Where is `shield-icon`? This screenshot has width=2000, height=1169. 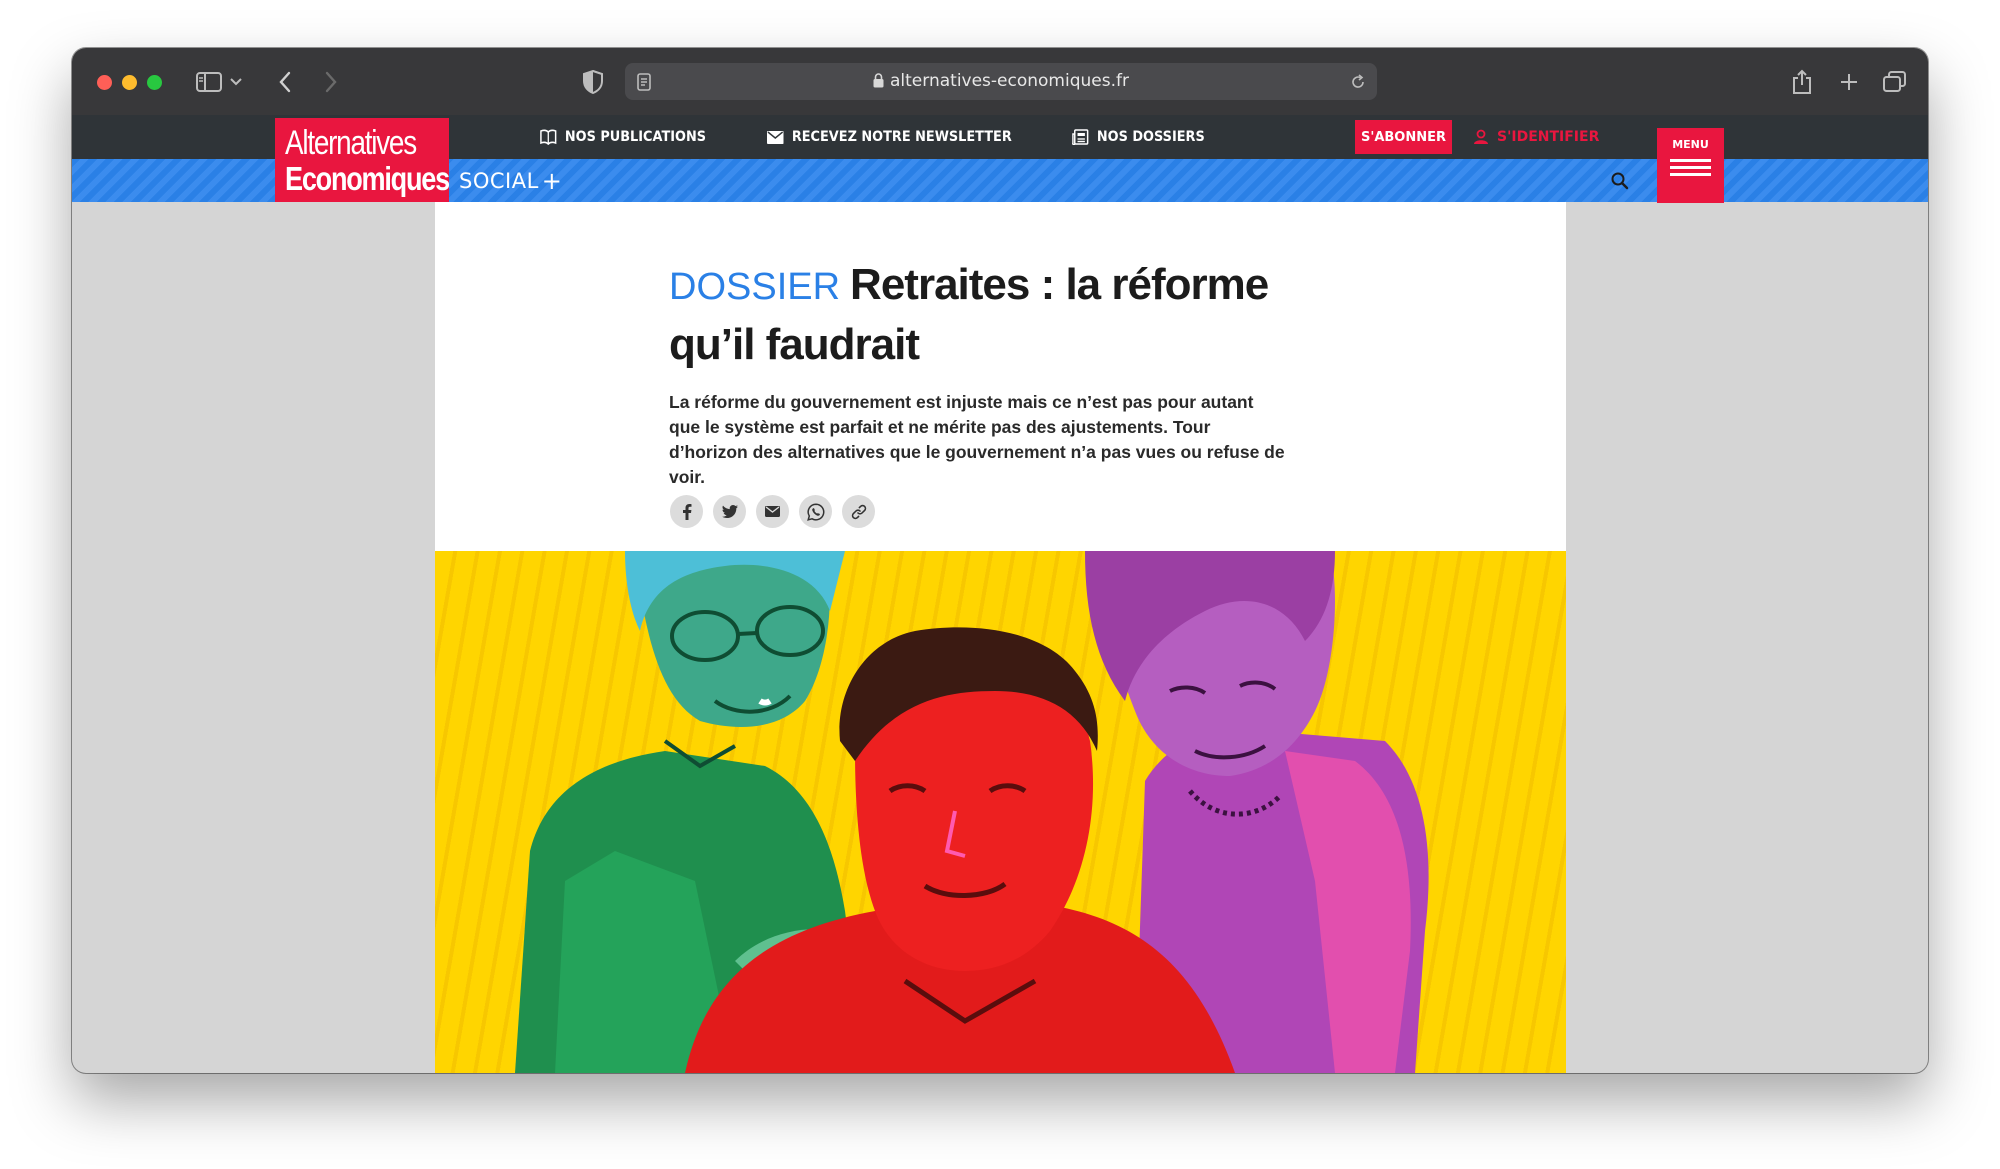 shield-icon is located at coordinates (593, 82).